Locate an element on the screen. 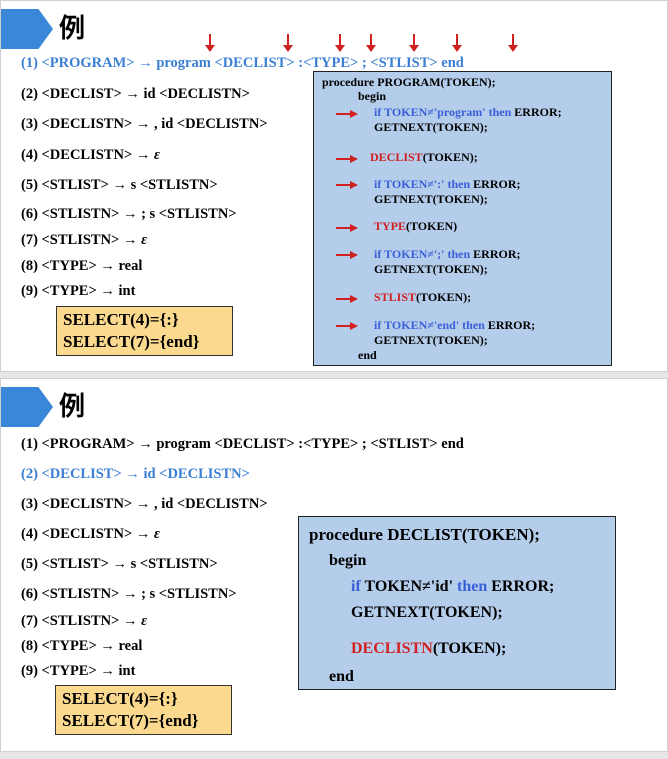  procedure-header: procedure DECLIST(TOKEN); is located at coordinates (424, 534).